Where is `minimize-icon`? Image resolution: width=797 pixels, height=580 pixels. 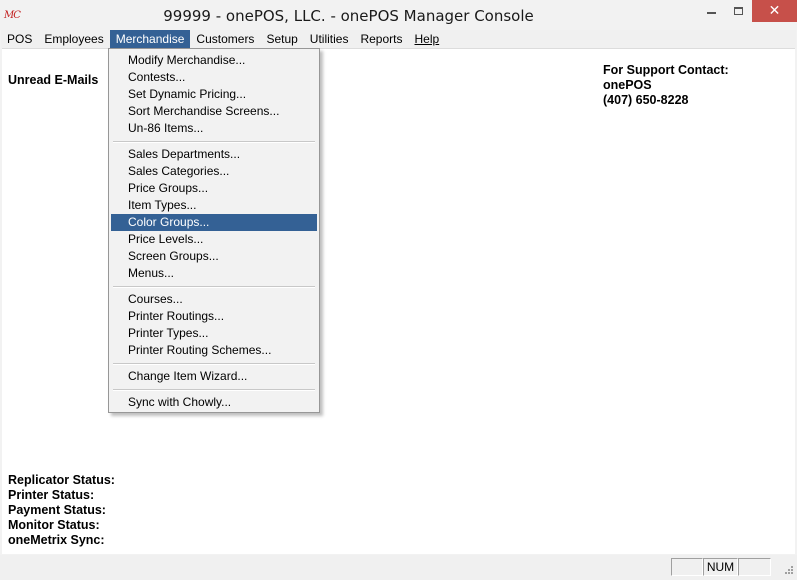 minimize-icon is located at coordinates (711, 13).